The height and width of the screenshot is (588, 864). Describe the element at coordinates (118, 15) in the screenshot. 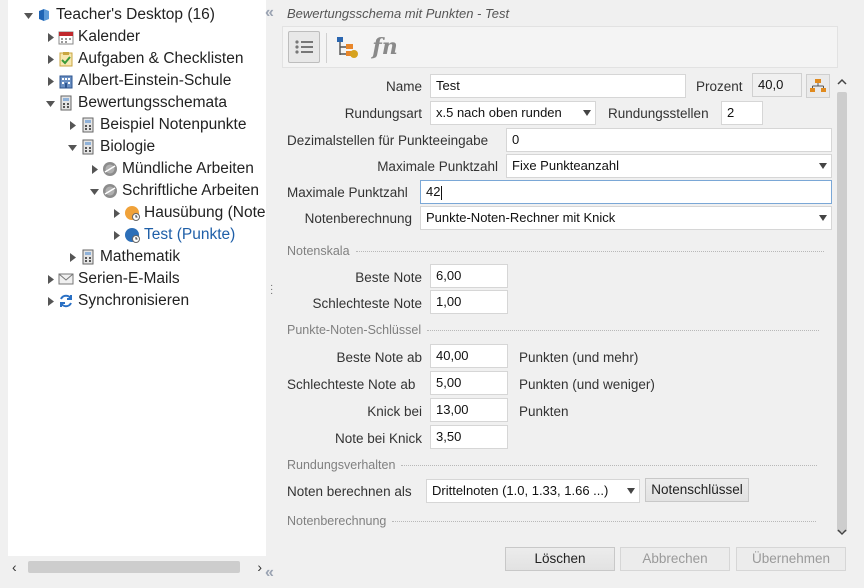

I see `tree-item: Teacher's Desktop (16)` at that location.